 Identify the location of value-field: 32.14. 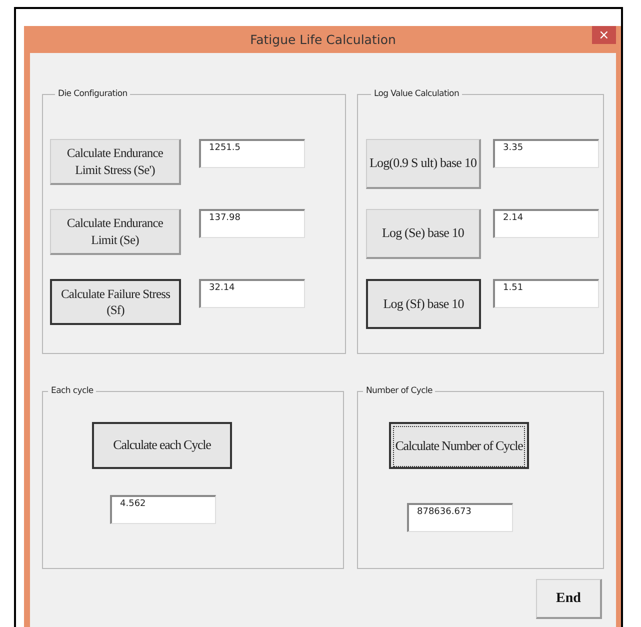
(252, 293).